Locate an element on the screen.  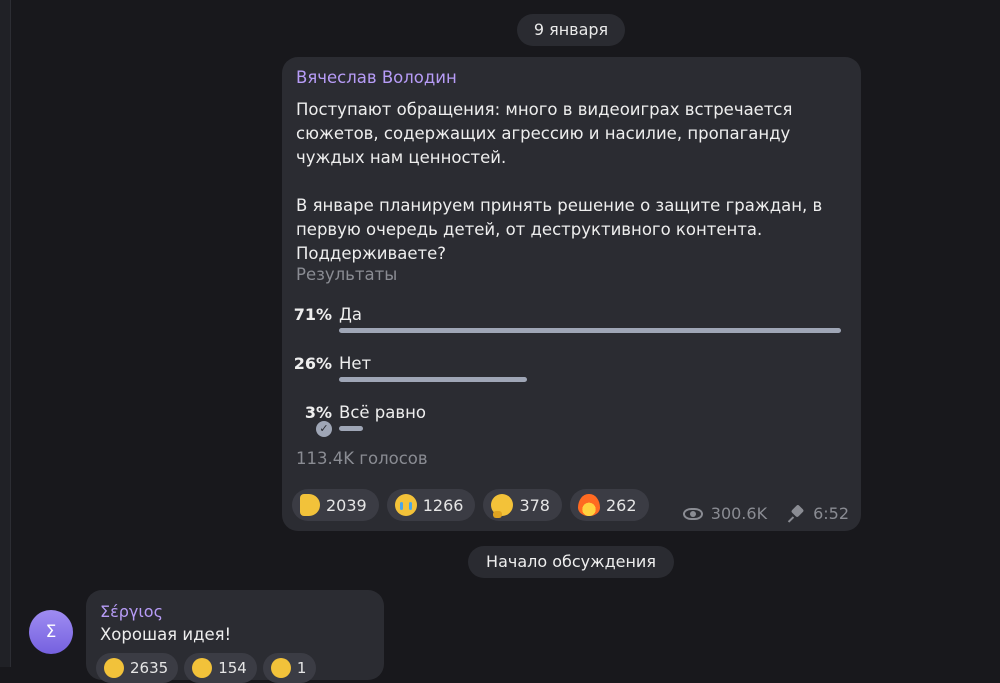
crying-face-icon is located at coordinates (405, 505).